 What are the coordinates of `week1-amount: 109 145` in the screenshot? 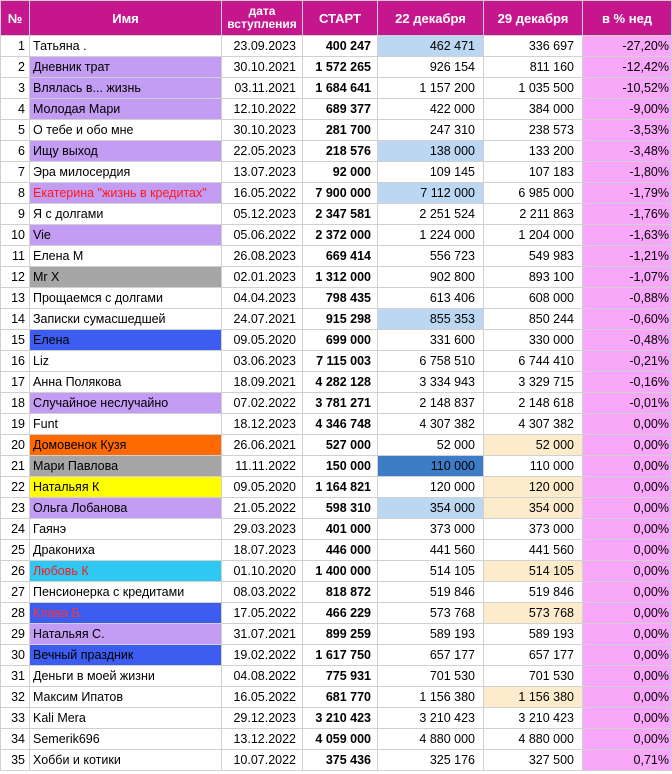 It's located at (430, 172).